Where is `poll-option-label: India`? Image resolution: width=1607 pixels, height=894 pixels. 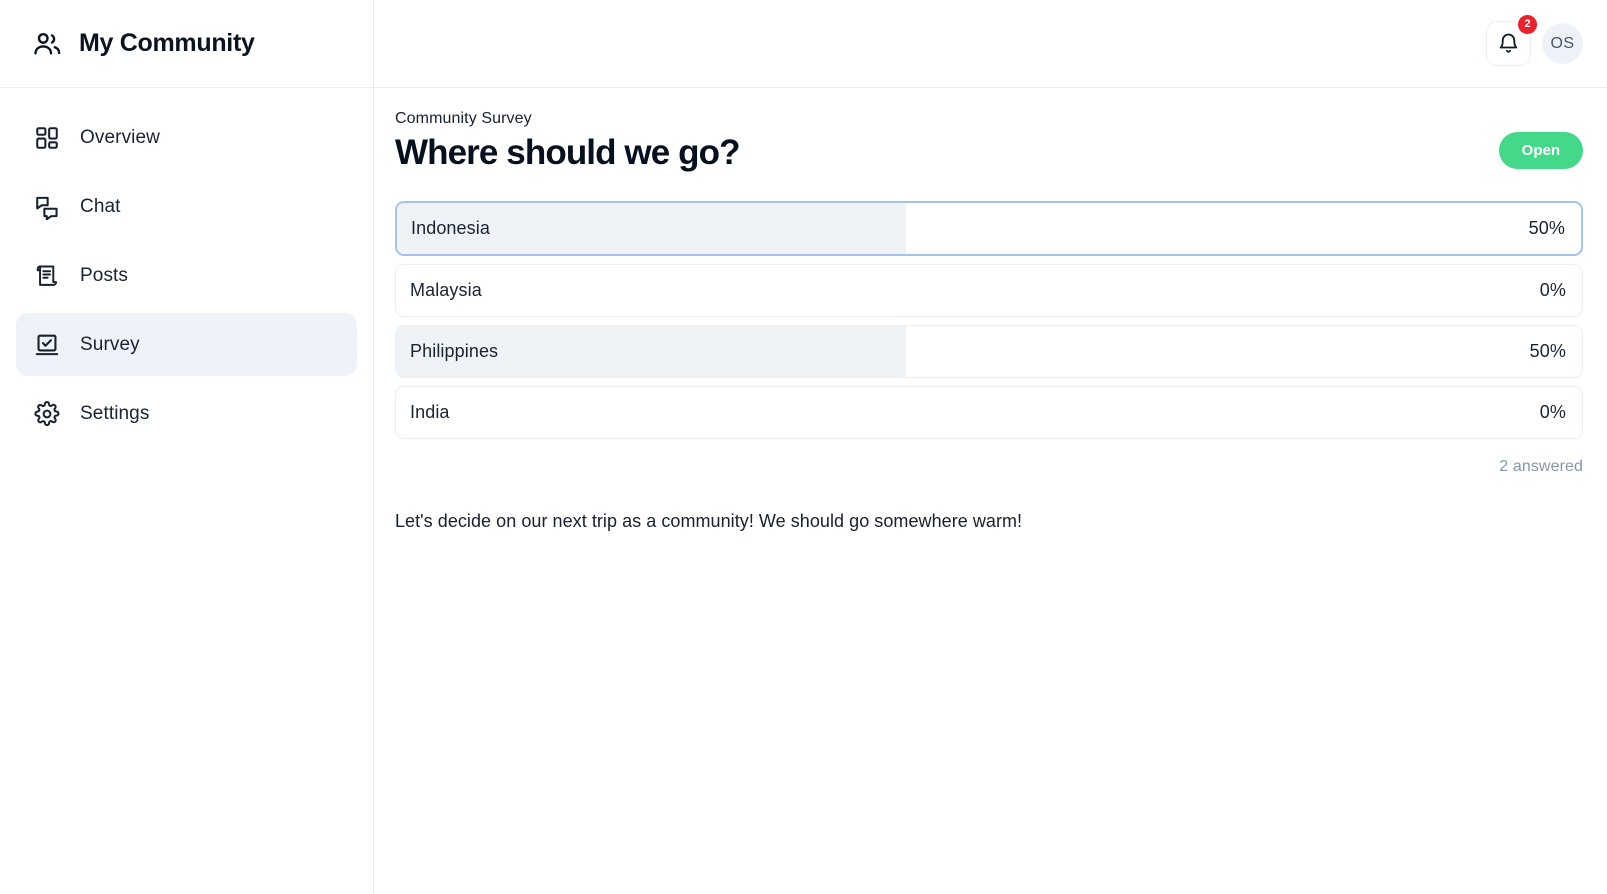
poll-option-label: India is located at coordinates (430, 412).